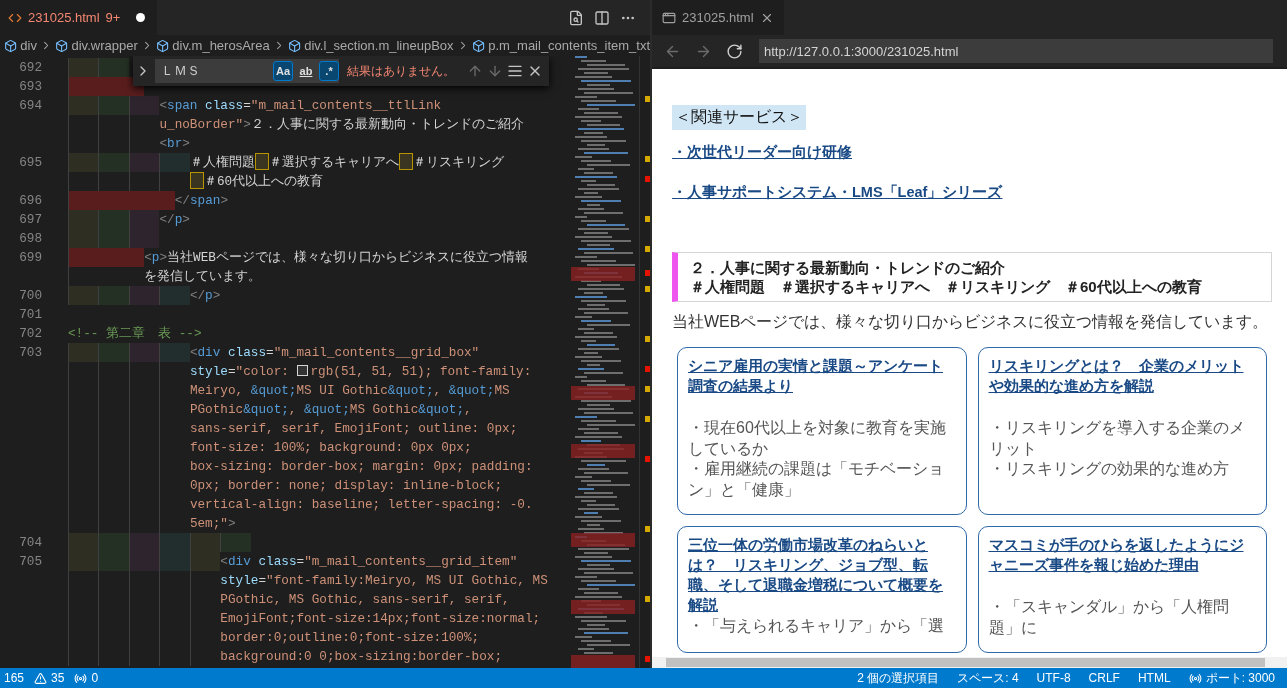  What do you see at coordinates (221, 45) in the screenshot?
I see `breadcrumb-item: div.m_herosArea` at bounding box center [221, 45].